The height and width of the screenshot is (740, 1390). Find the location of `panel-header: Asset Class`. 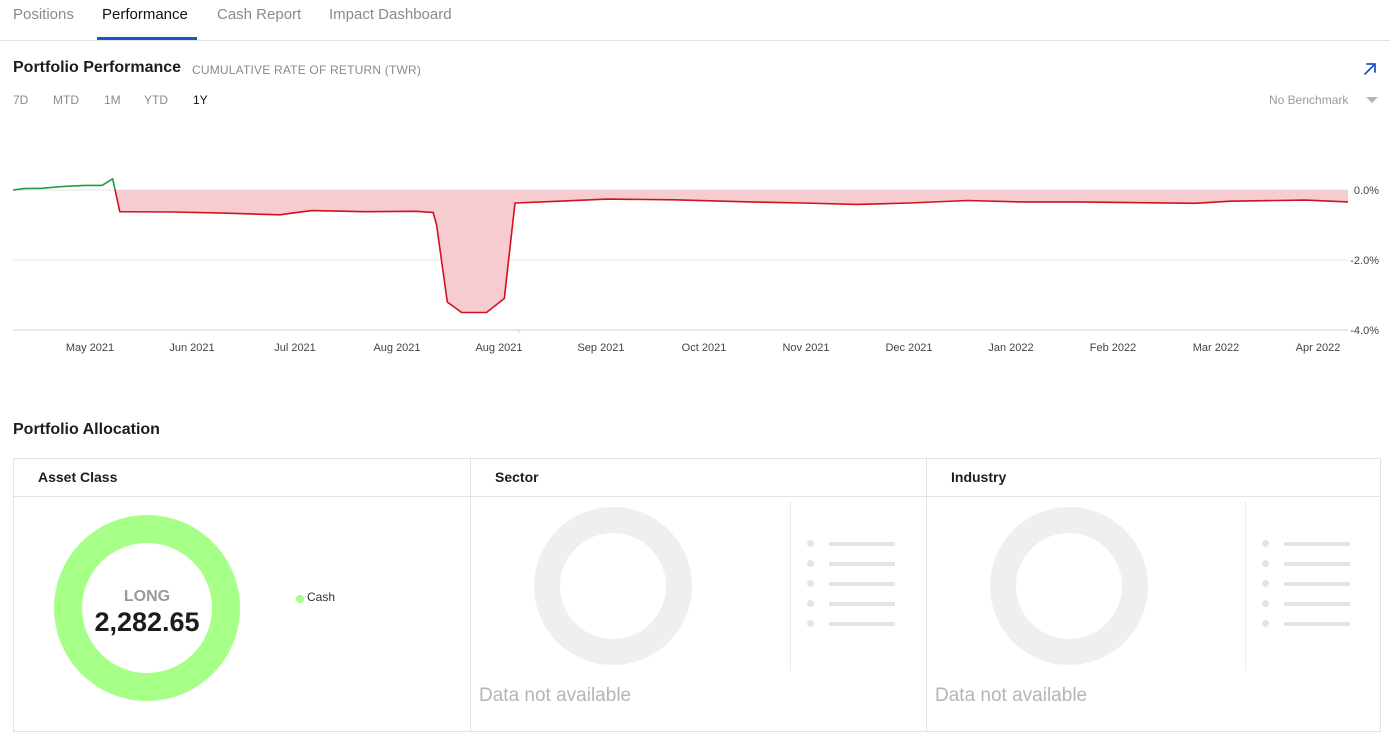

panel-header: Asset Class is located at coordinates (242, 478).